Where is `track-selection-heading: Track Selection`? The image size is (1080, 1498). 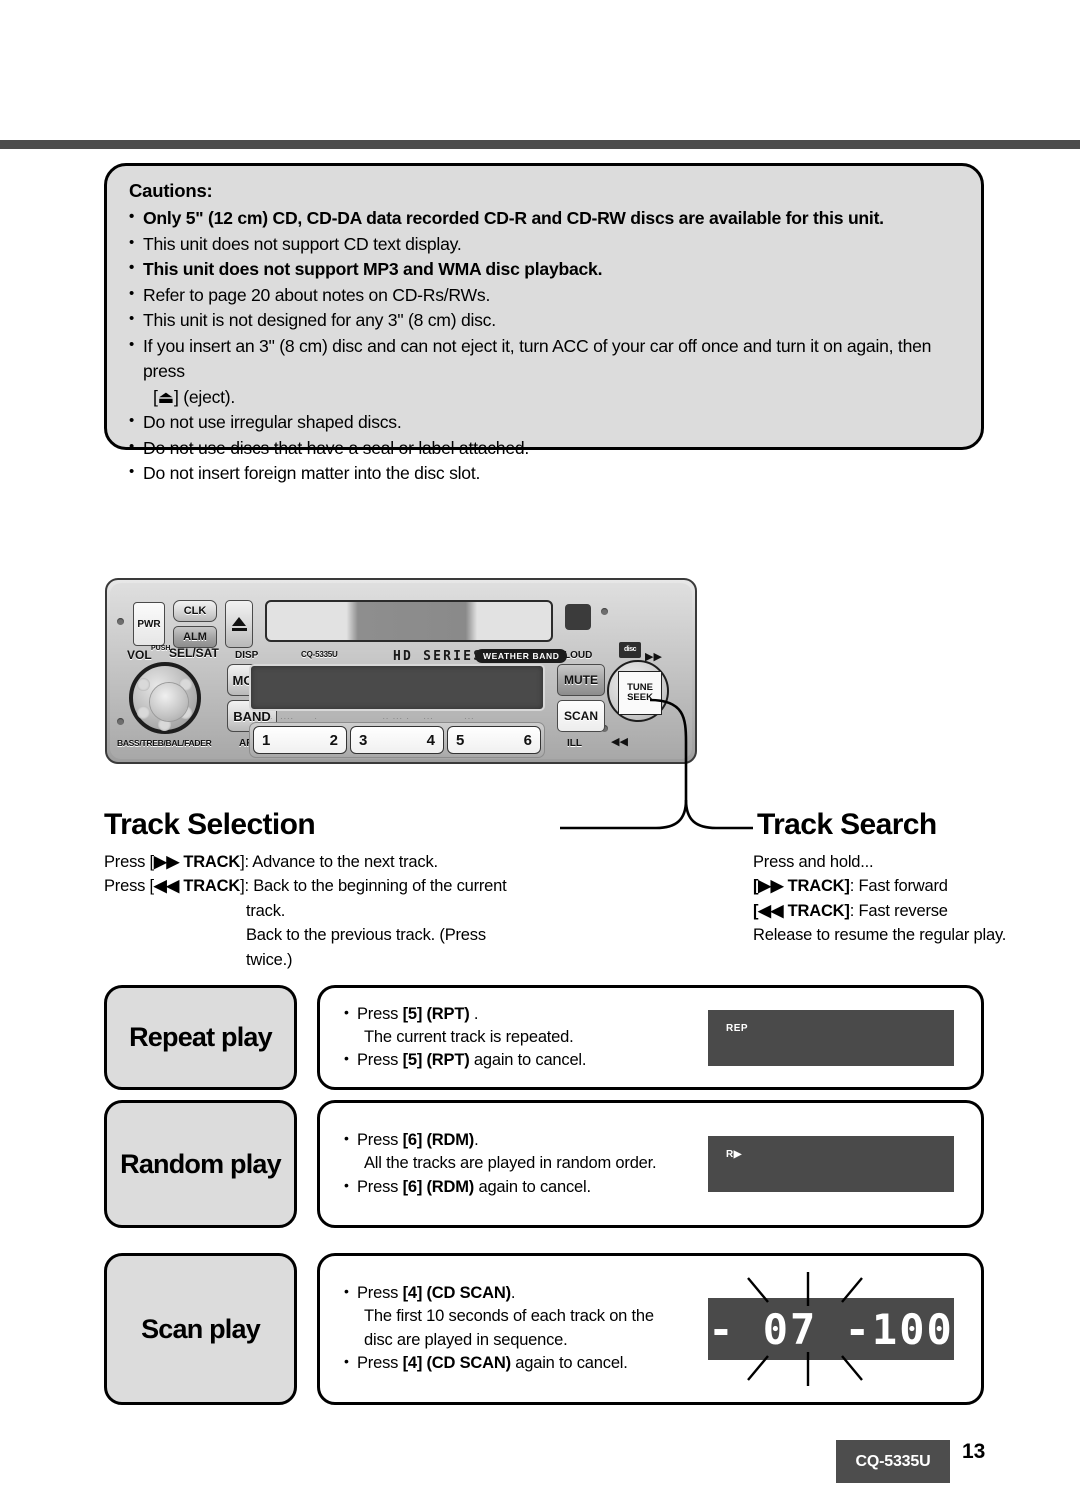 track-selection-heading: Track Selection is located at coordinates (213, 825).